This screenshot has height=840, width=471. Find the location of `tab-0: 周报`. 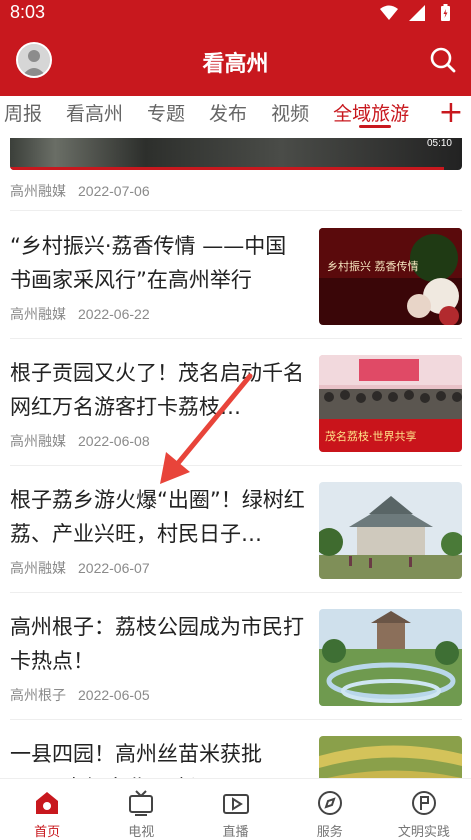

tab-0: 周报 is located at coordinates (27, 117).